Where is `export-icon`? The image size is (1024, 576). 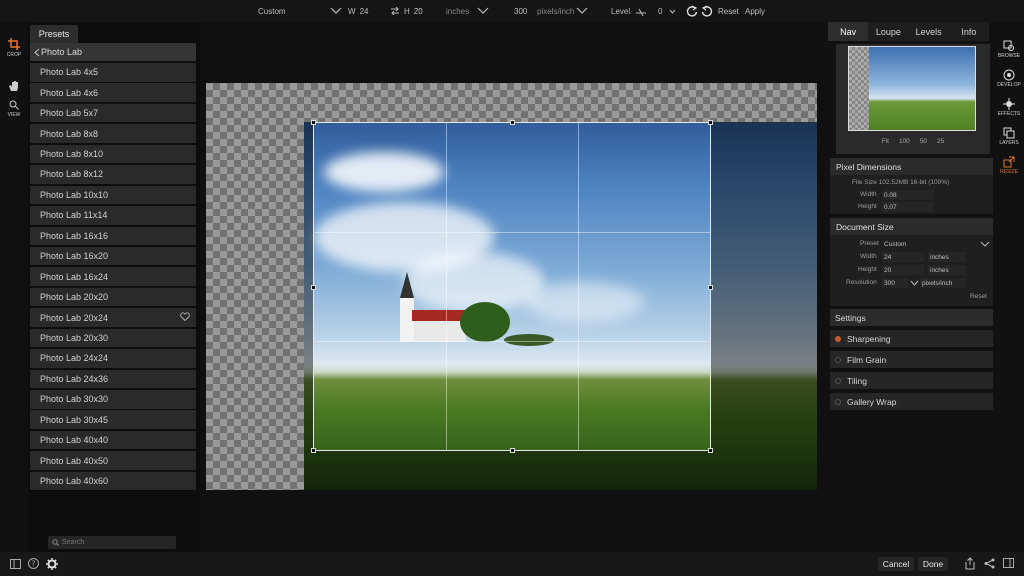
export-icon is located at coordinates (970, 563).